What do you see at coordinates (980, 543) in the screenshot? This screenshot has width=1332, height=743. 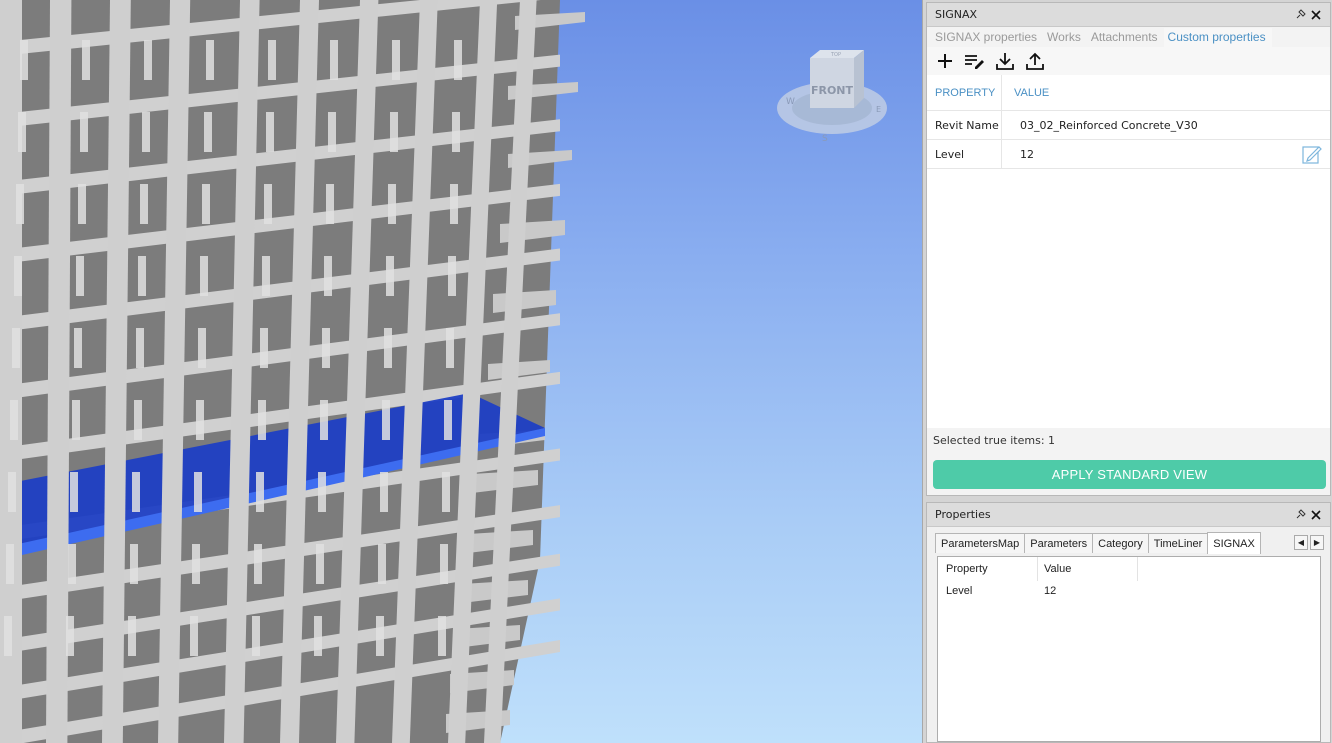 I see `tab-parametersmap: ParametersMap` at bounding box center [980, 543].